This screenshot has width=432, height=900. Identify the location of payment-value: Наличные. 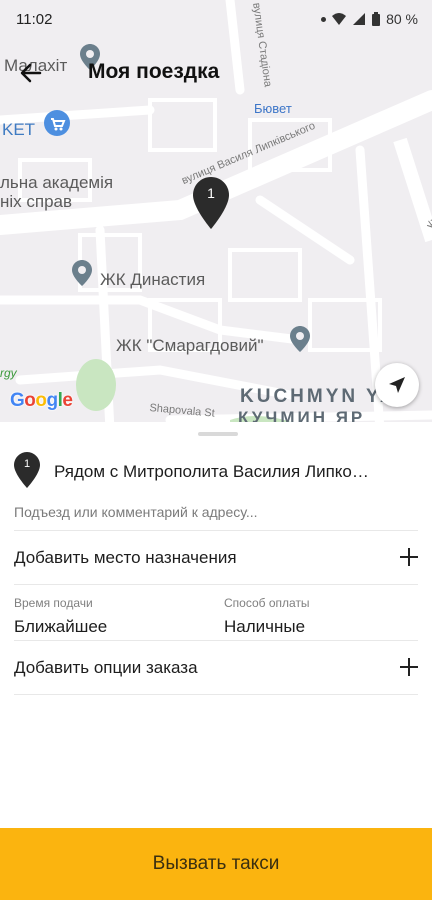
(265, 626).